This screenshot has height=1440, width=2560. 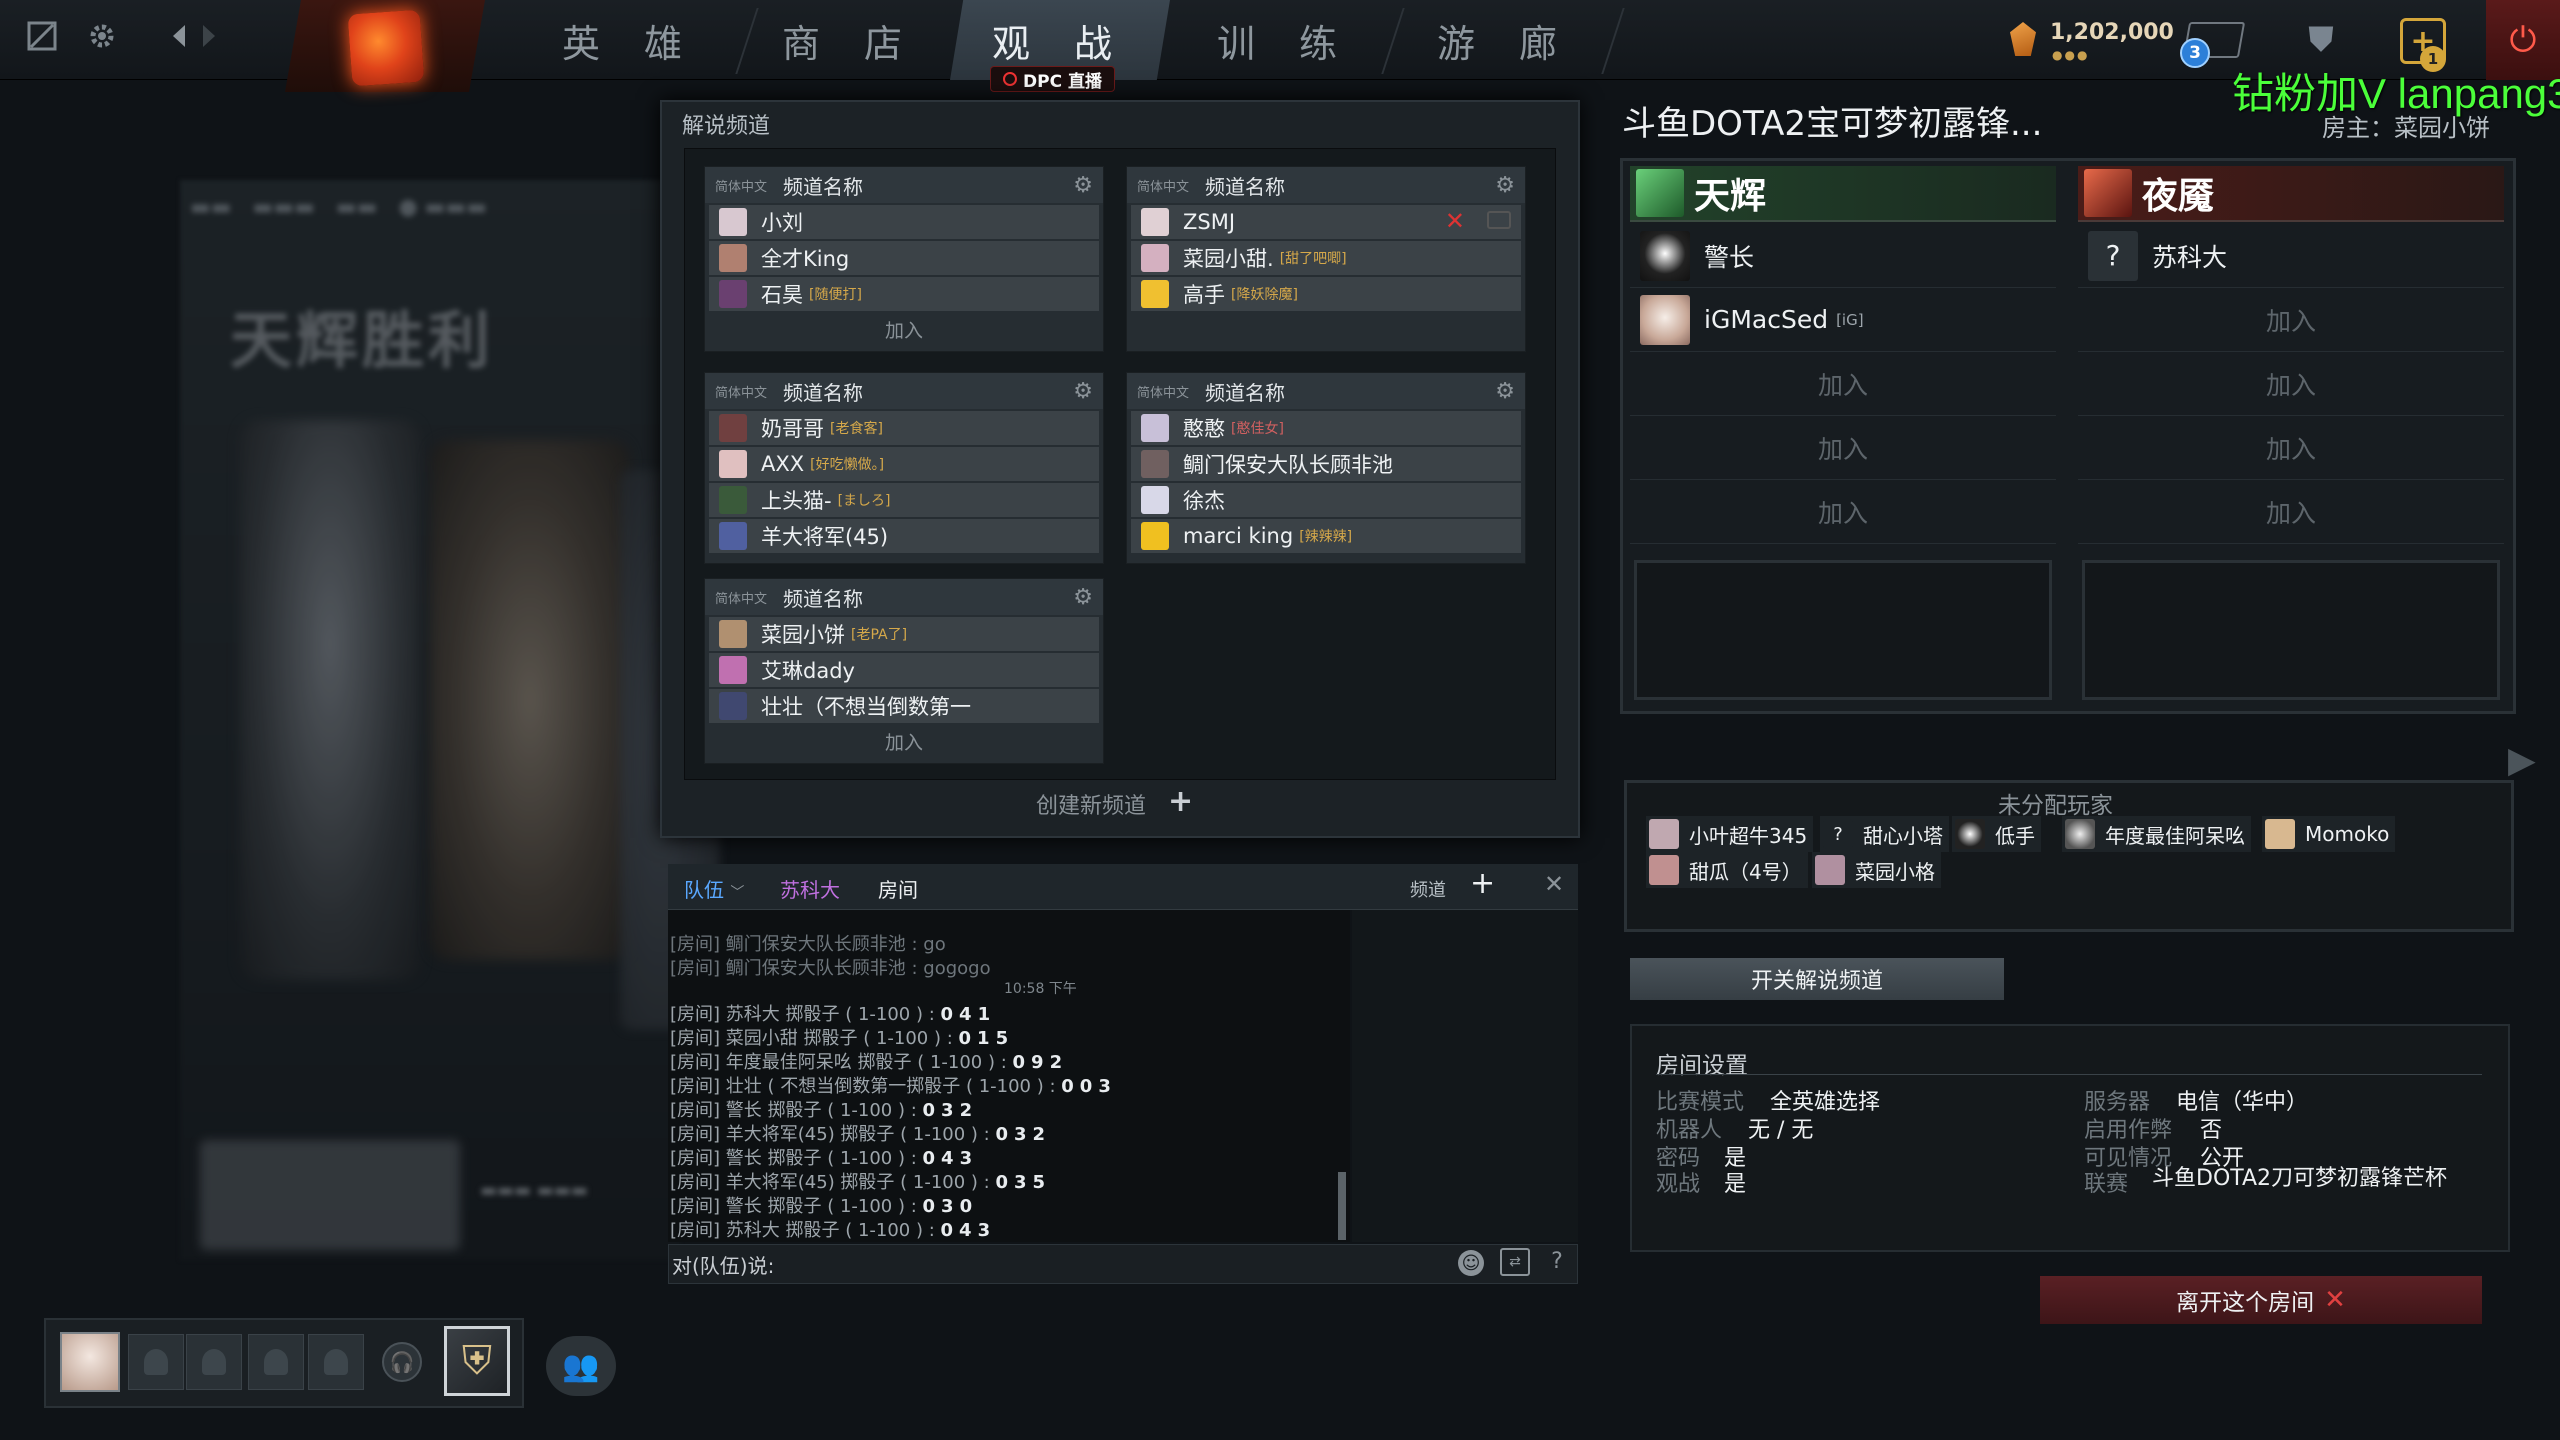 What do you see at coordinates (1505, 40) in the screenshot?
I see `tab-arcade: 游 廊` at bounding box center [1505, 40].